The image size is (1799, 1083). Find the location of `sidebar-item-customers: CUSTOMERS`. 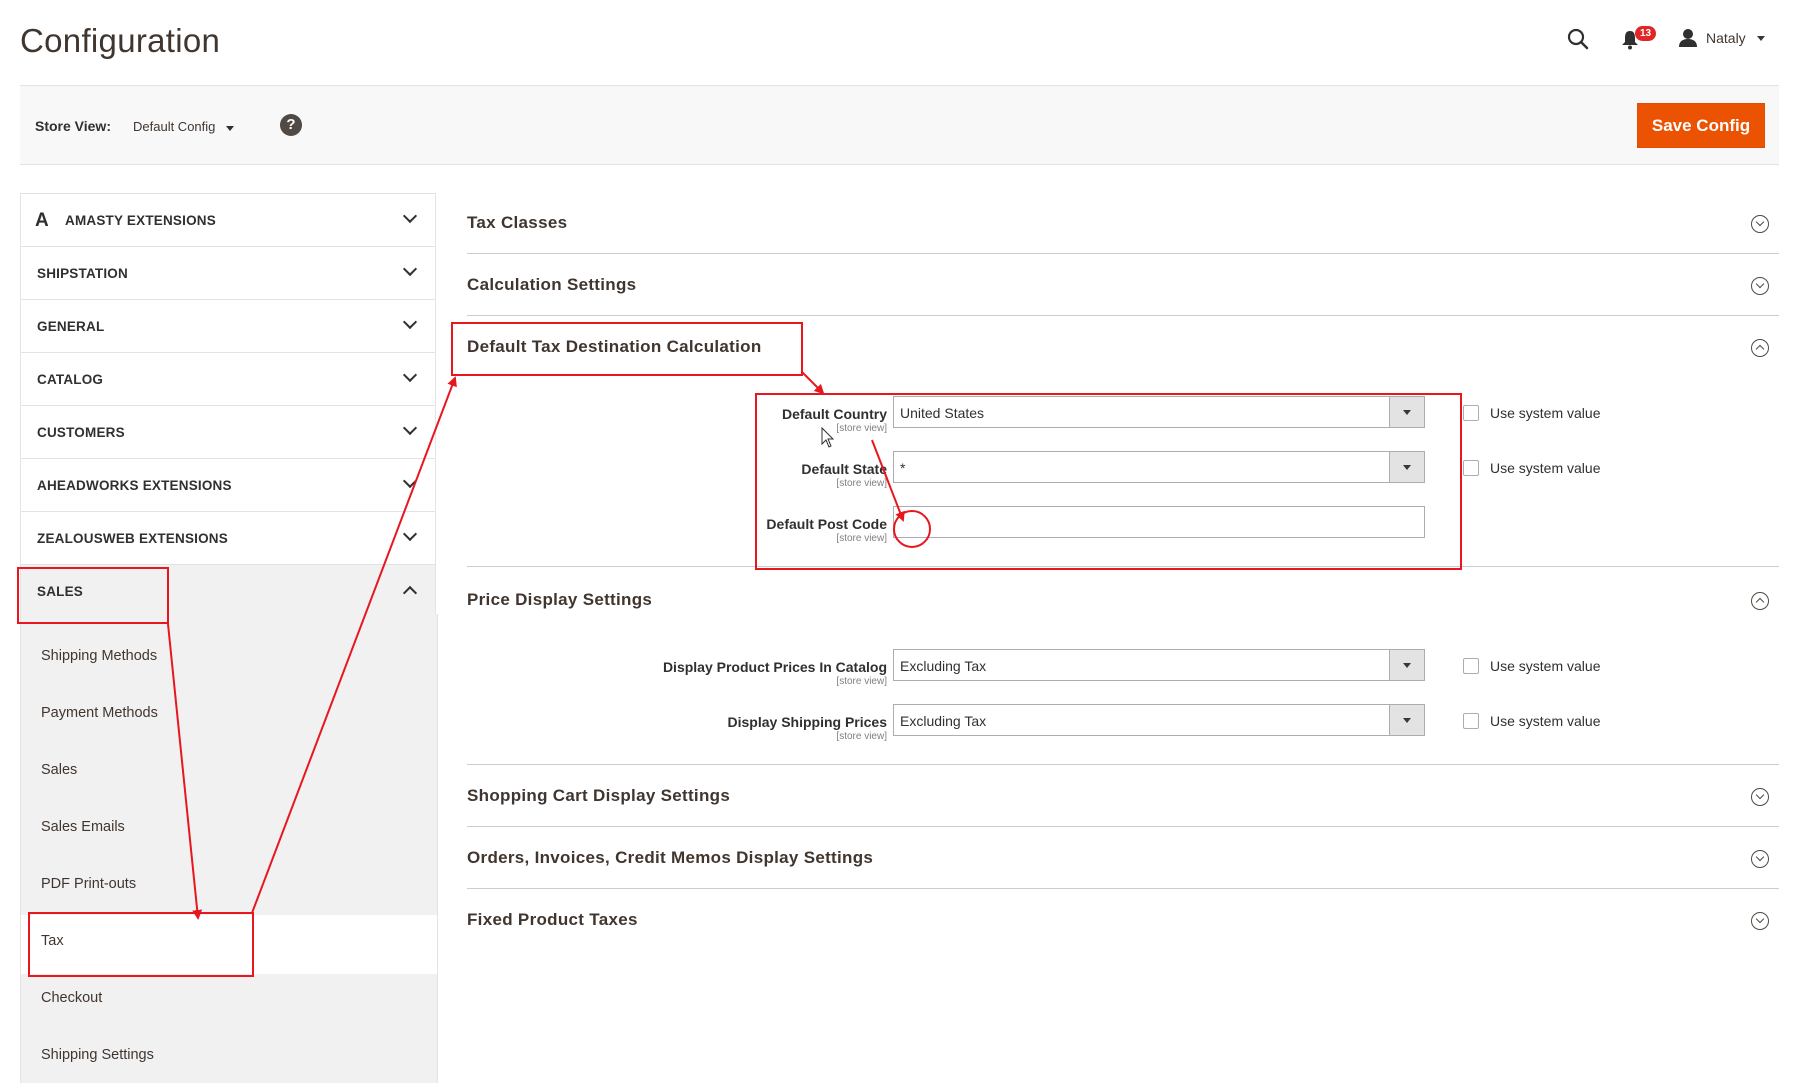

sidebar-item-customers: CUSTOMERS is located at coordinates (228, 431).